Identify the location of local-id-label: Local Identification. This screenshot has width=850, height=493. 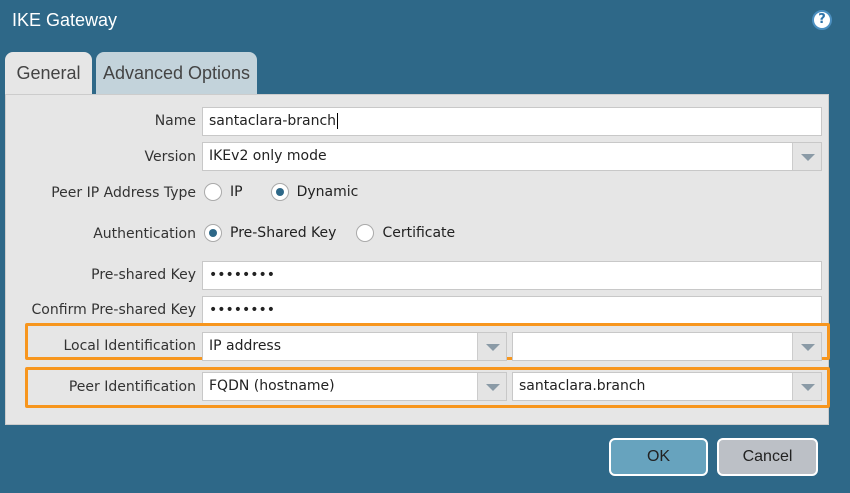
(129, 346).